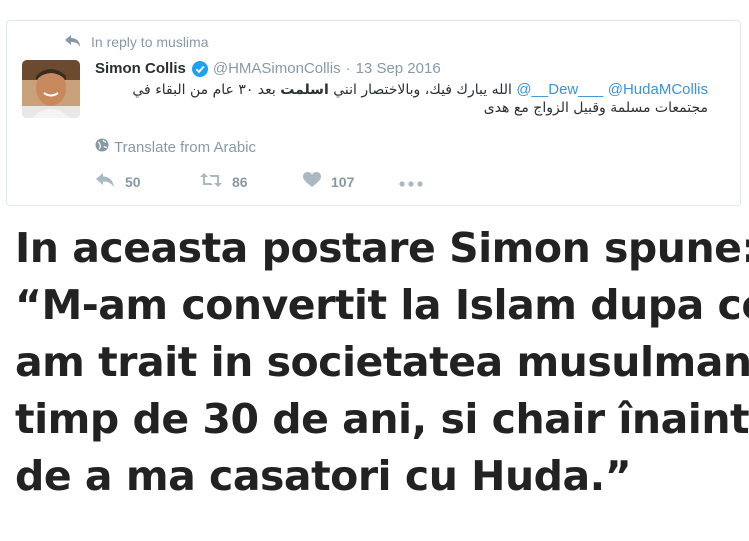  Describe the element at coordinates (343, 181) in the screenshot. I see `like-count: 107` at that location.